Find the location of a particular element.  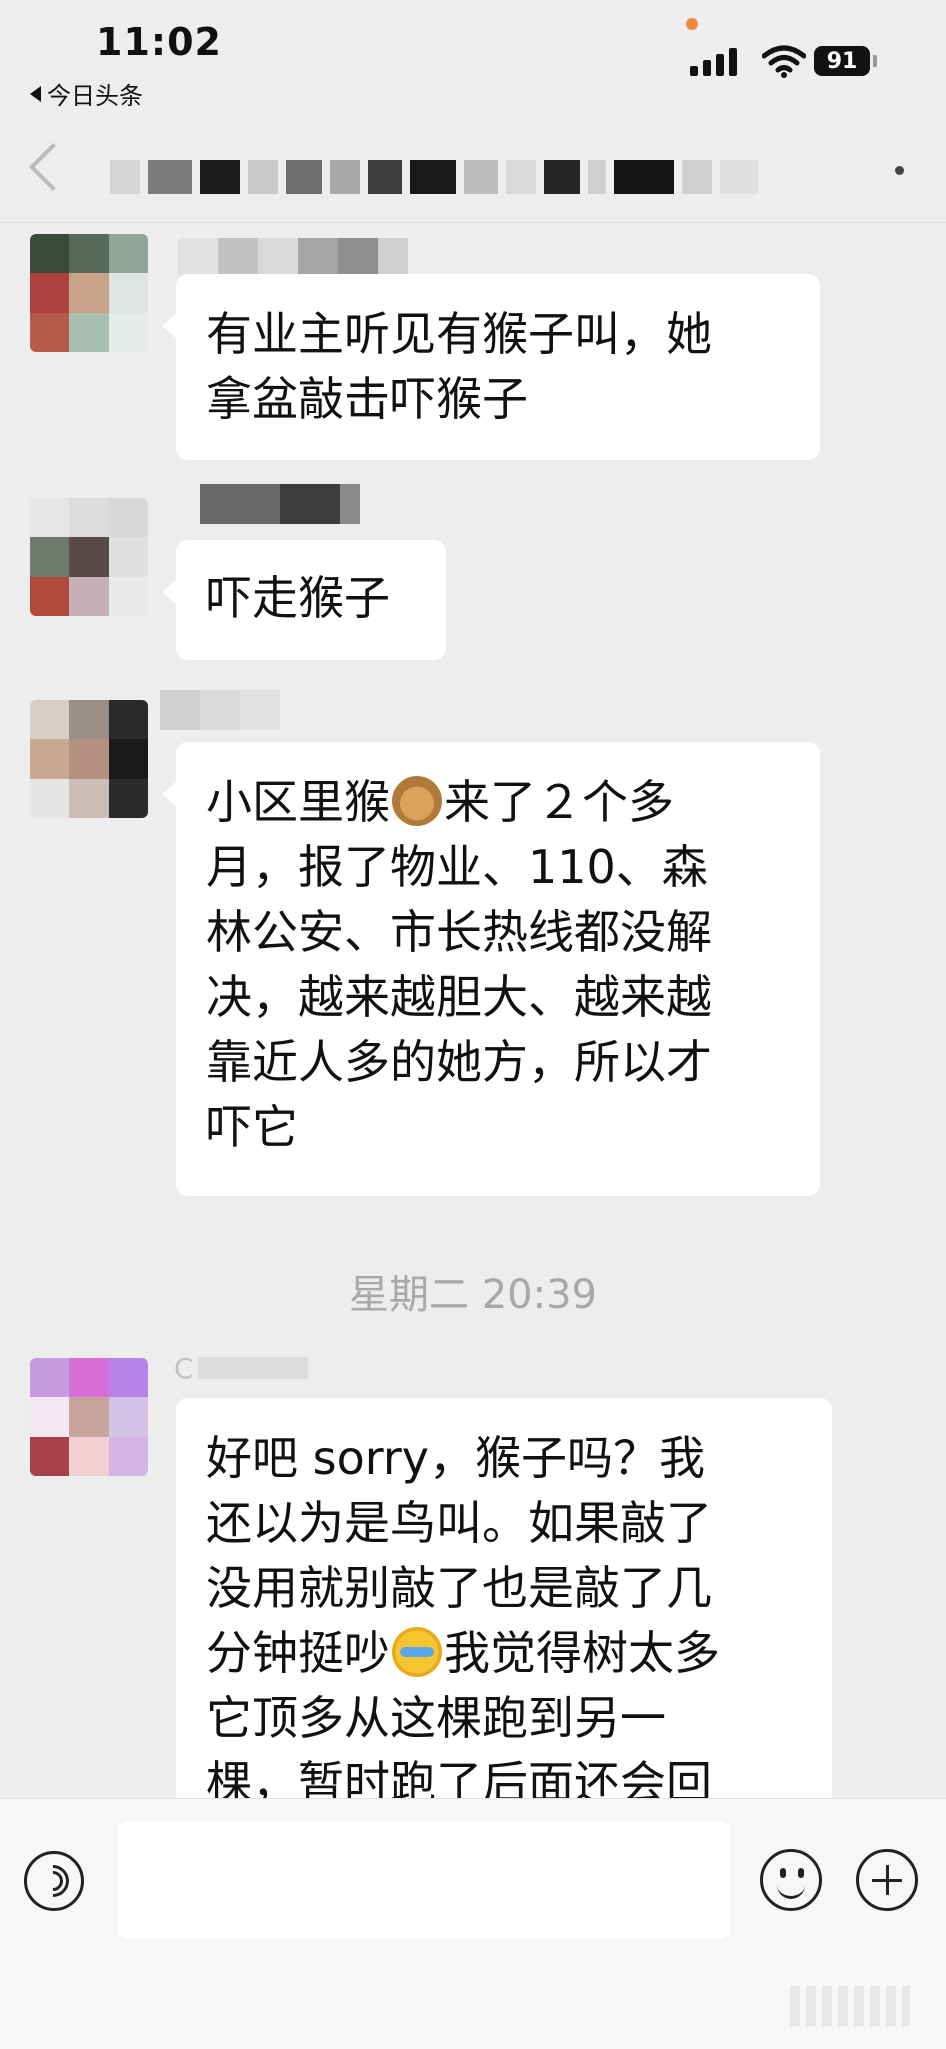

chat-header is located at coordinates (473, 176).